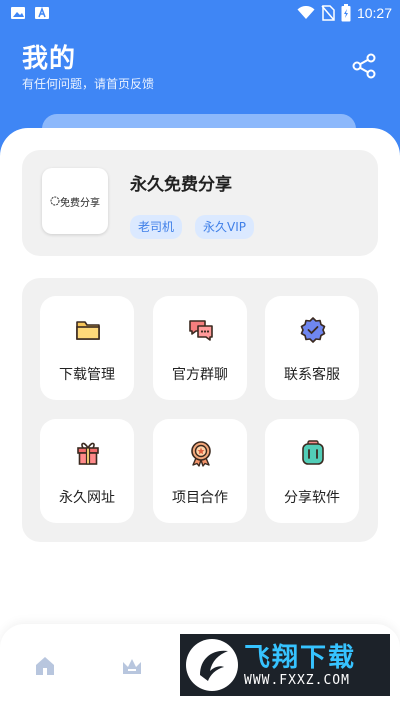  I want to click on profile-card: 免费分享 永久免费分享 老司机 永久VIP, so click(200, 203).